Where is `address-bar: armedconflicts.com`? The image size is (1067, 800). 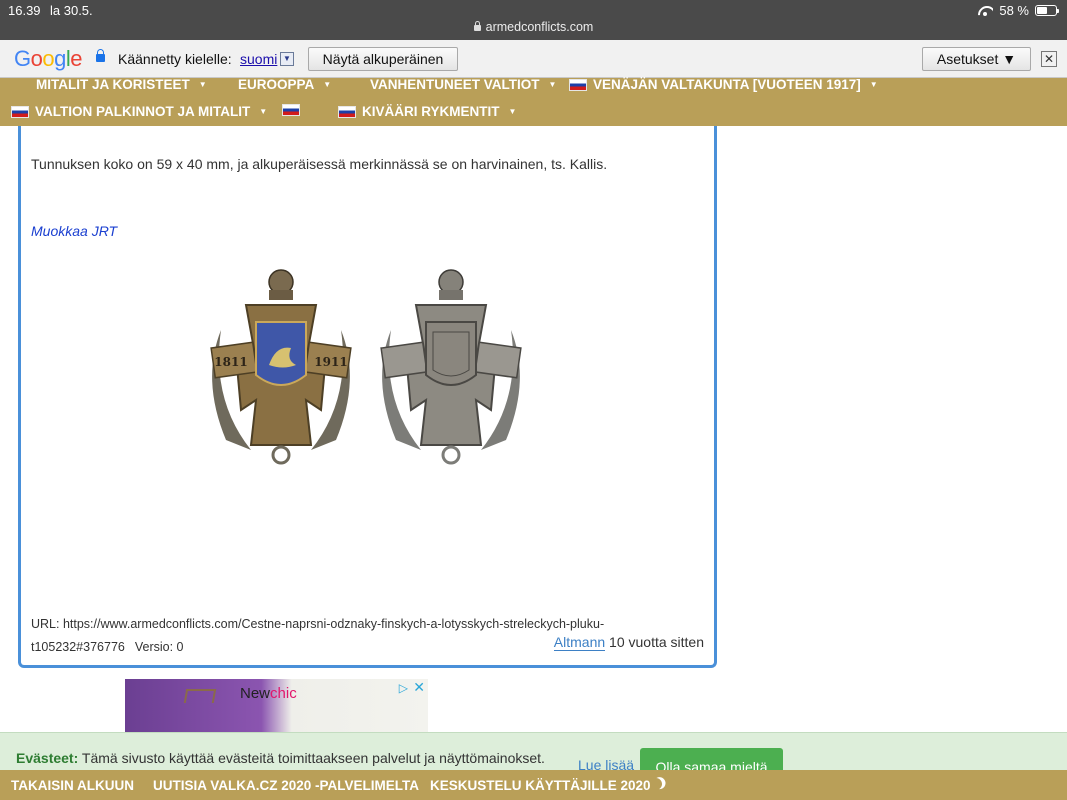 address-bar: armedconflicts.com is located at coordinates (533, 27).